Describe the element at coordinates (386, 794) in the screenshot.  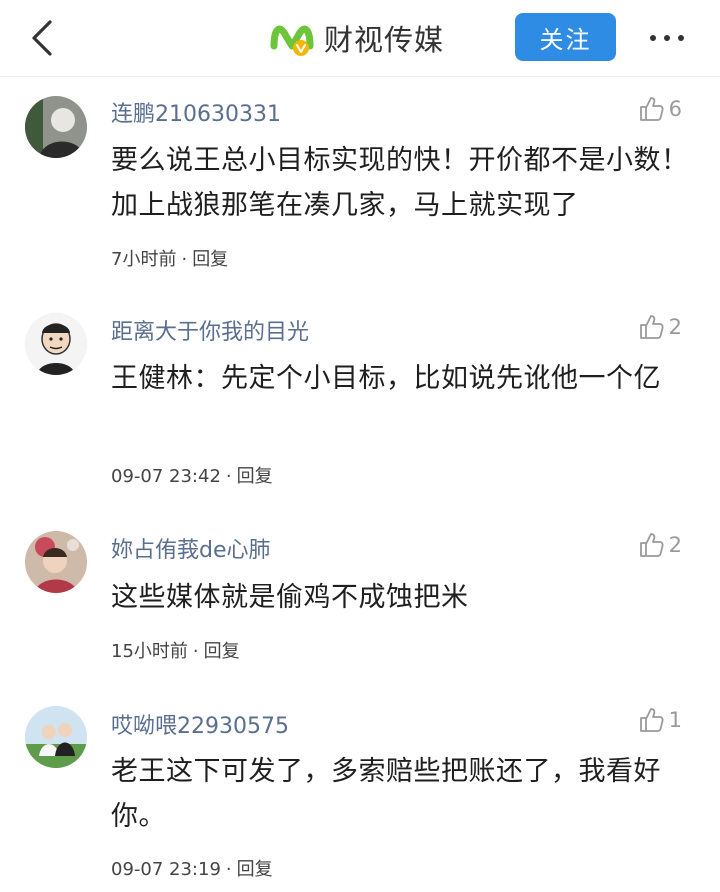
I see `comment-text: 老王这下可发了，多索赔些把账还了，我看好你。` at that location.